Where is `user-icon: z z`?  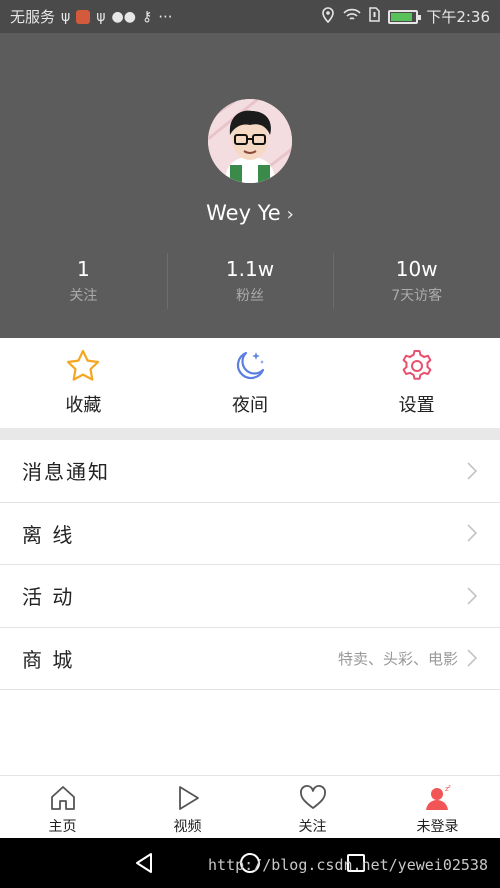
user-icon: z z is located at coordinates (438, 797).